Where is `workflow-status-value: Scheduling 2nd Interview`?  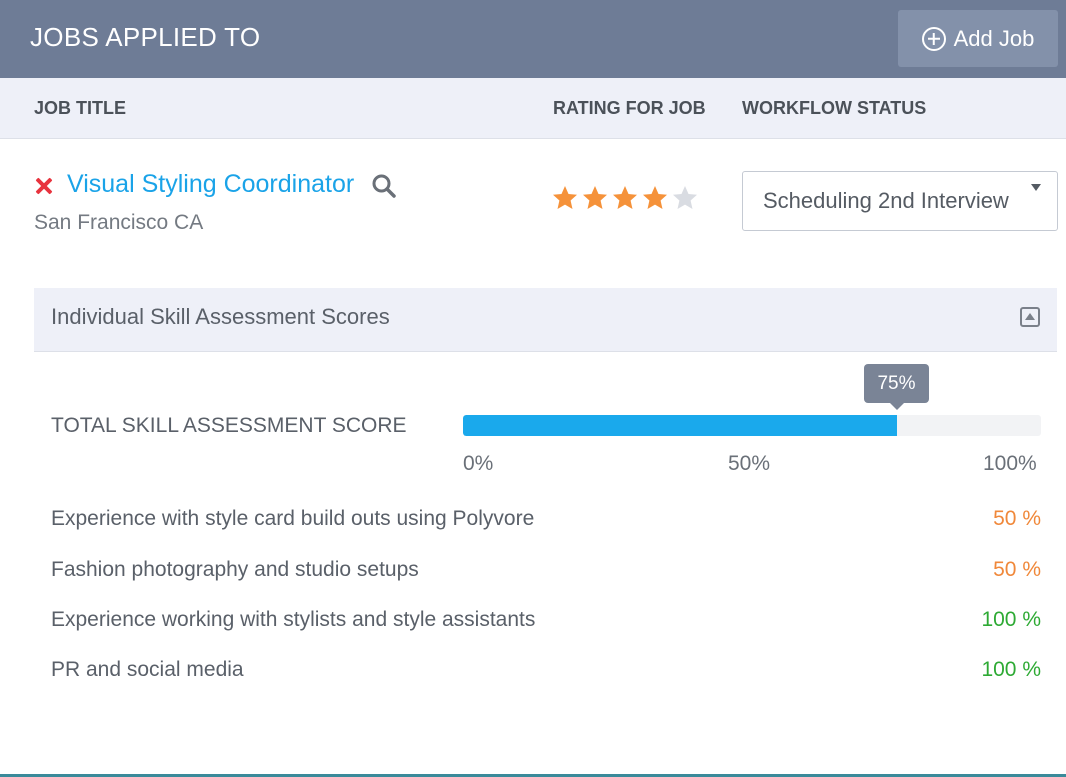 workflow-status-value: Scheduling 2nd Interview is located at coordinates (886, 200).